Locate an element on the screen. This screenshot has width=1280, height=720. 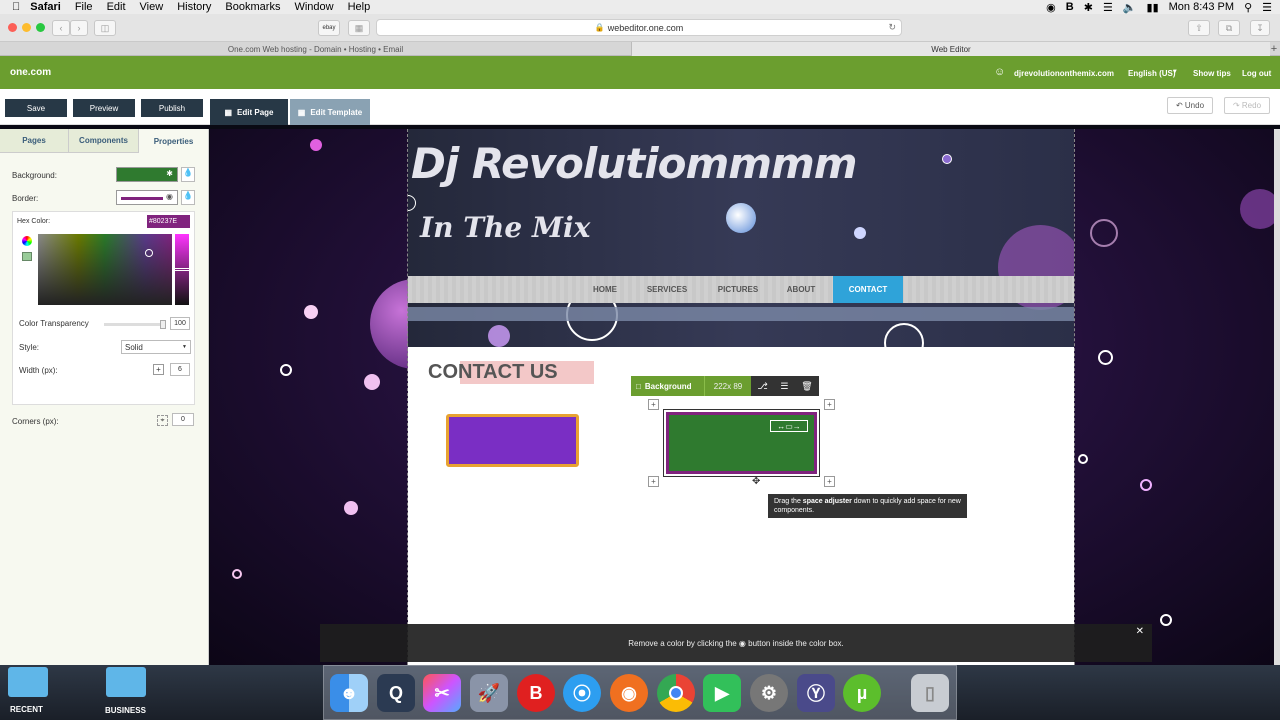
corners-input: 0 is located at coordinates (183, 419).